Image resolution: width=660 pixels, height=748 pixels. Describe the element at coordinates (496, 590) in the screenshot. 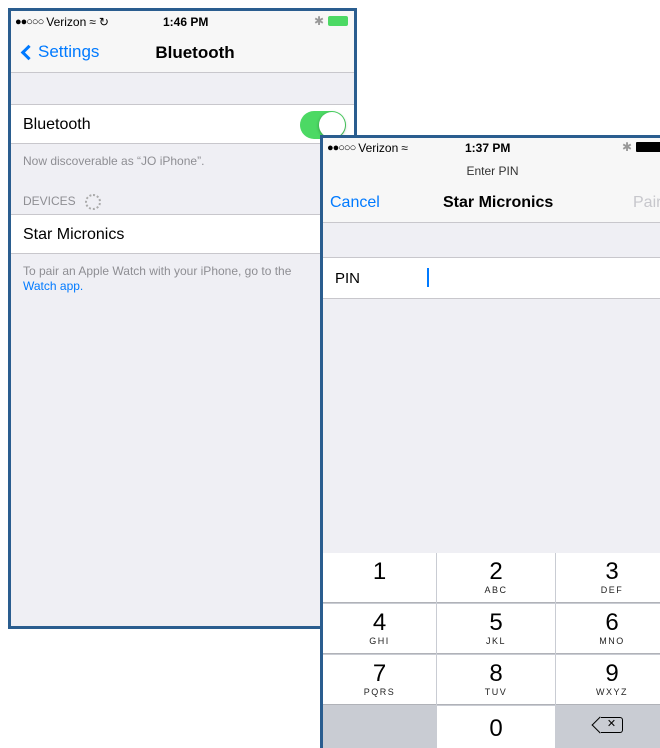

I see `key-letters: ABC` at that location.